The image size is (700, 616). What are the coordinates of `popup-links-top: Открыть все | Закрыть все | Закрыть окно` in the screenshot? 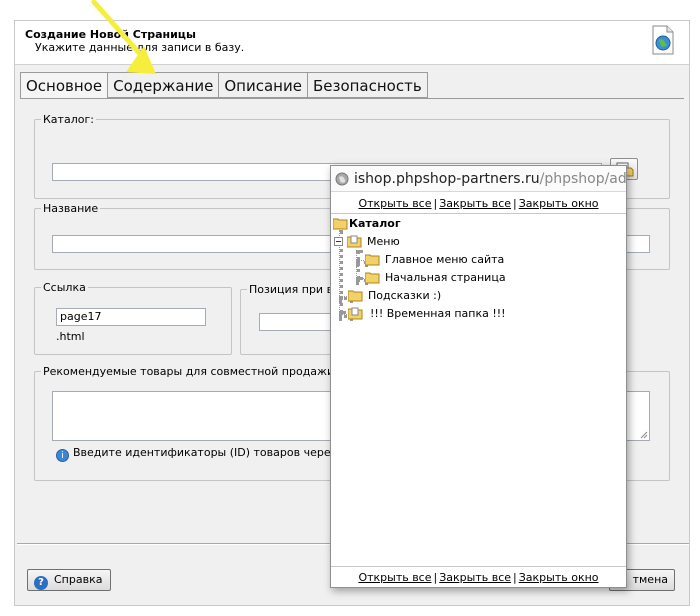 It's located at (478, 204).